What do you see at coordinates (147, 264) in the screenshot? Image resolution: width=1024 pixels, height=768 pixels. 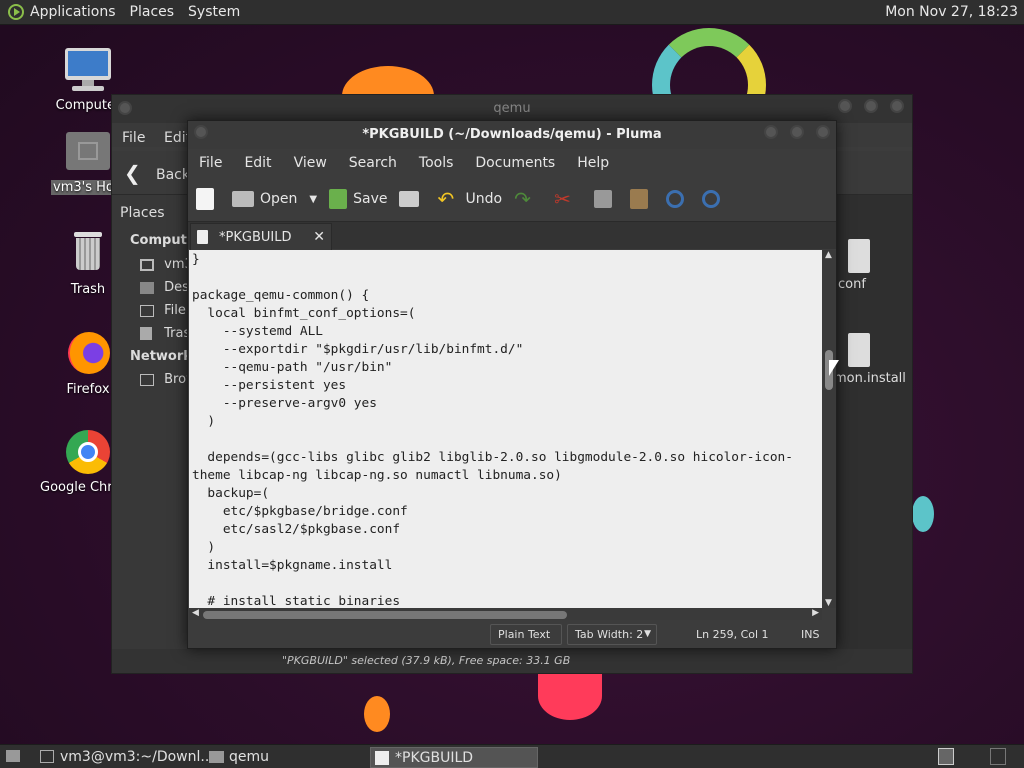 I see `home-icon` at bounding box center [147, 264].